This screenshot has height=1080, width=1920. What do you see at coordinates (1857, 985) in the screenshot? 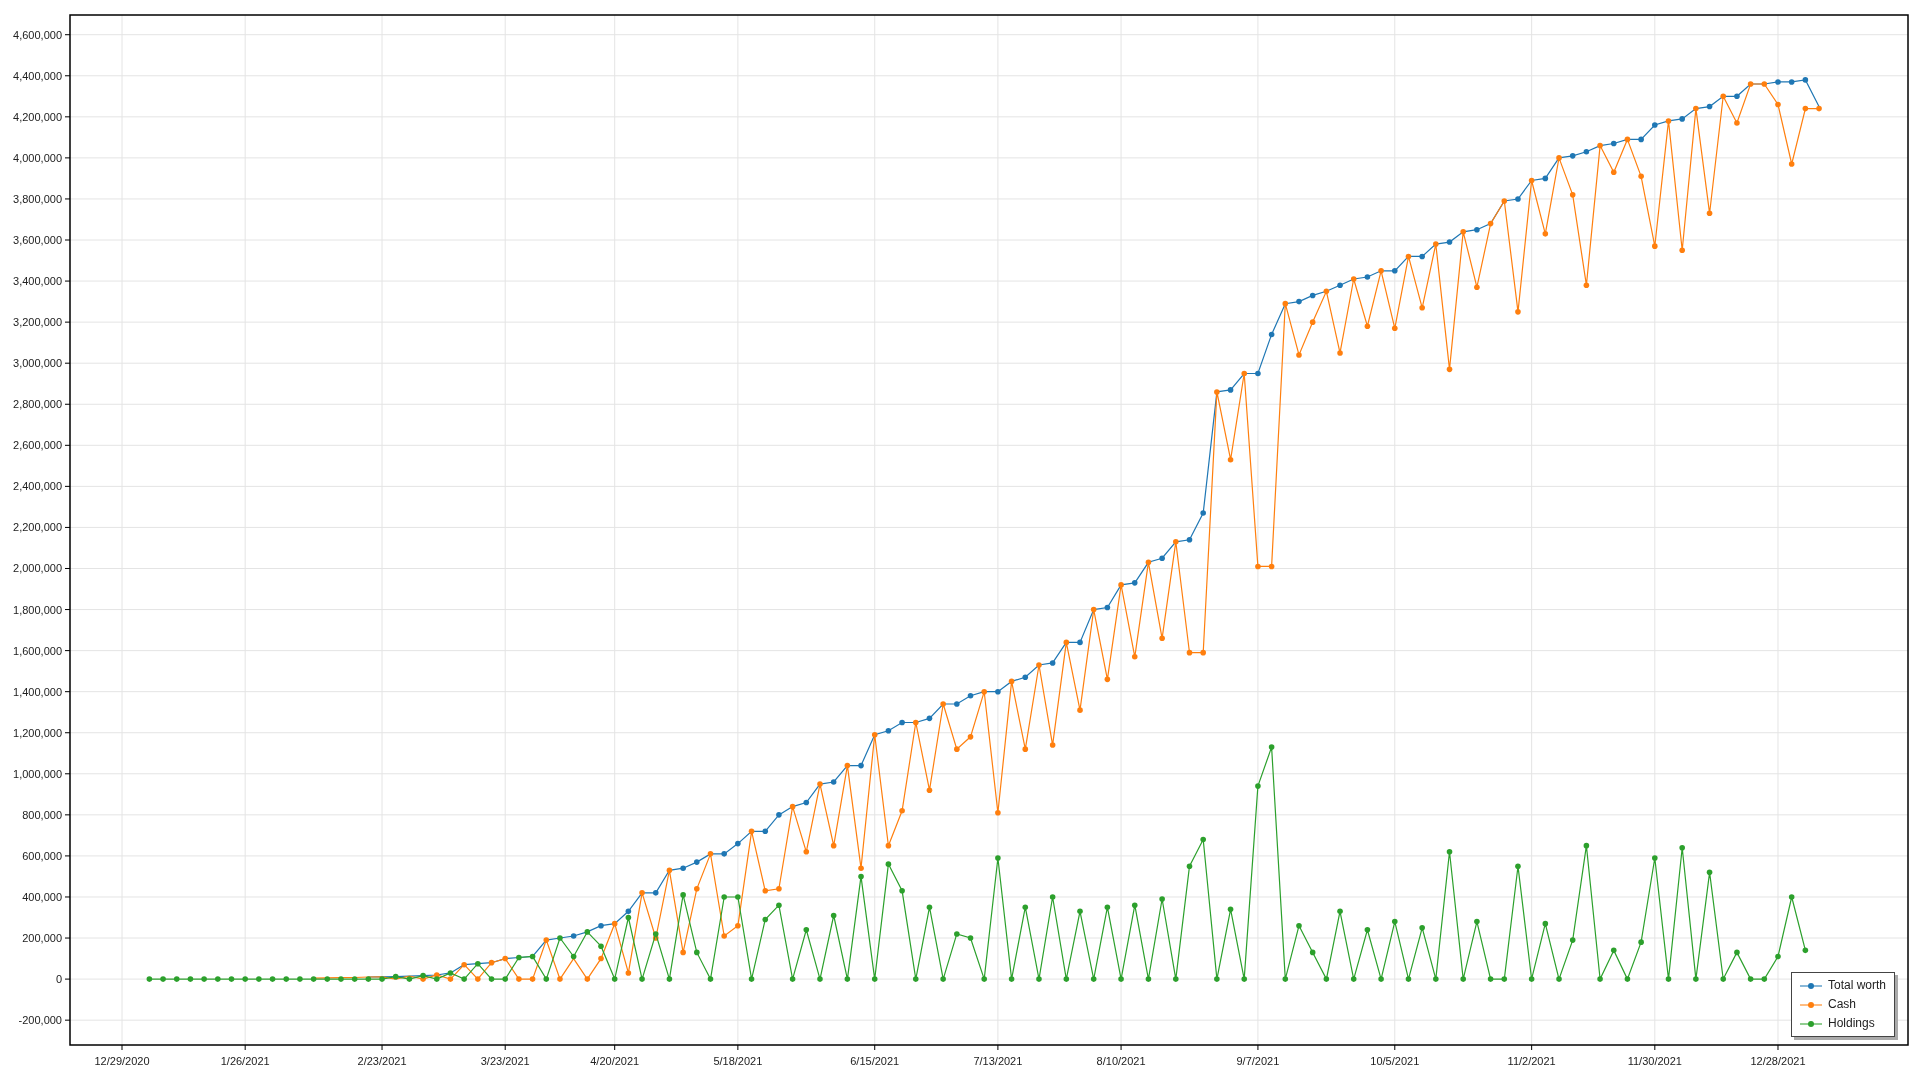
I see `legend-label: Total worth` at bounding box center [1857, 985].